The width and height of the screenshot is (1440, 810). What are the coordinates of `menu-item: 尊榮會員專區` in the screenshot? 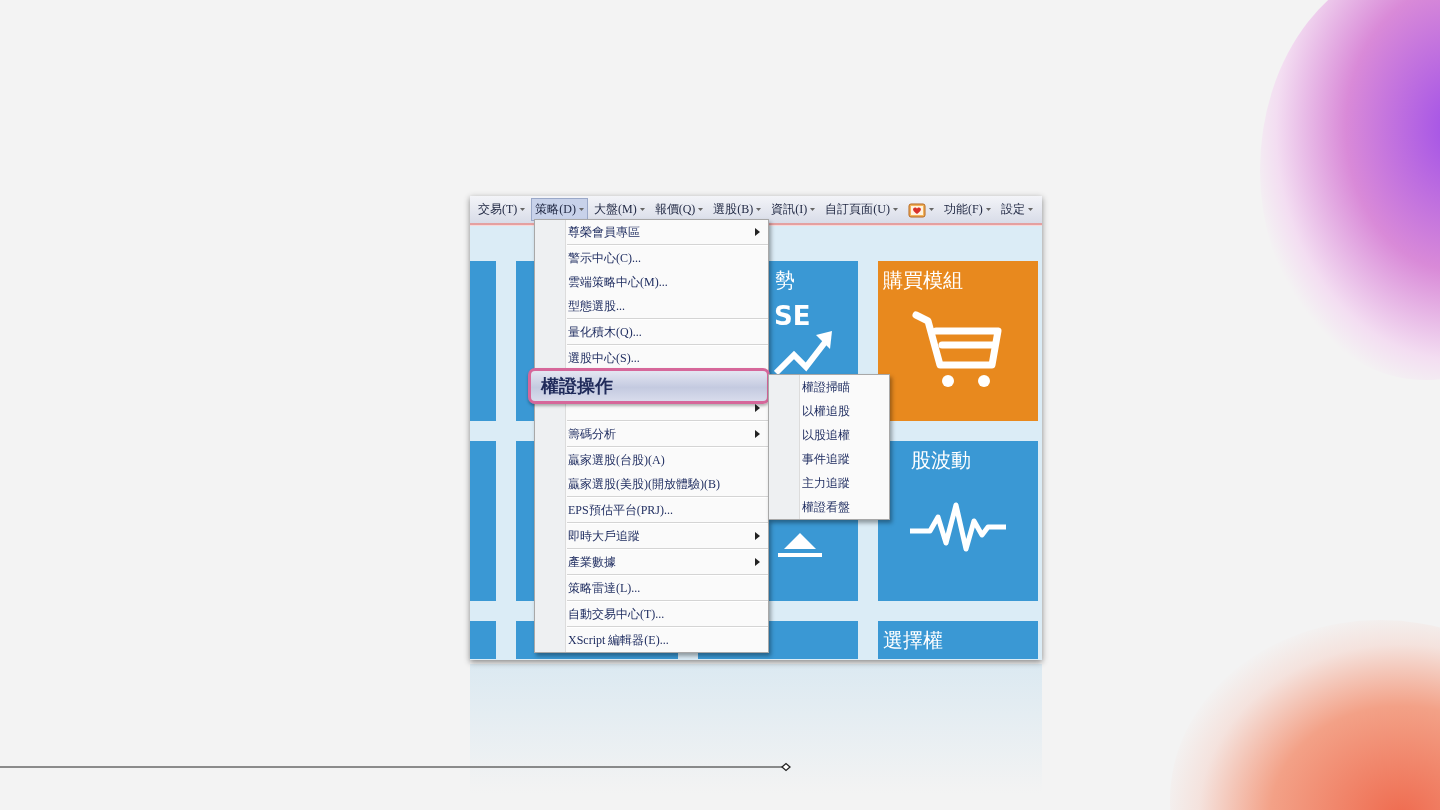 It's located at (651, 232).